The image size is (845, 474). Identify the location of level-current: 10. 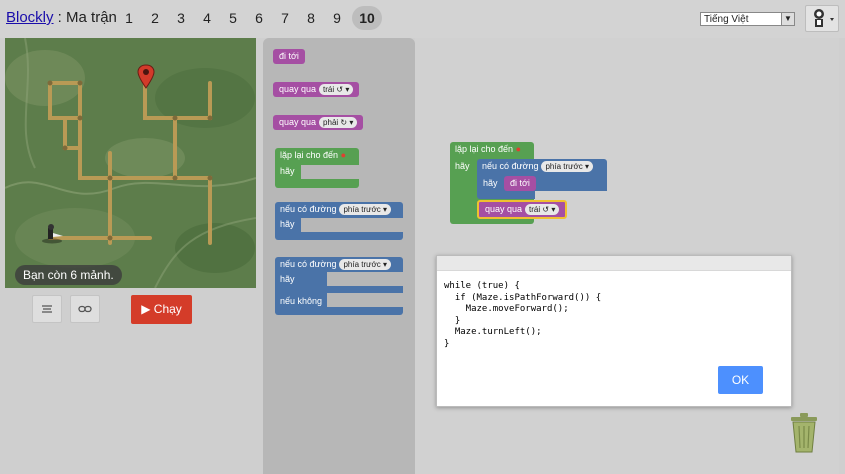
(367, 18).